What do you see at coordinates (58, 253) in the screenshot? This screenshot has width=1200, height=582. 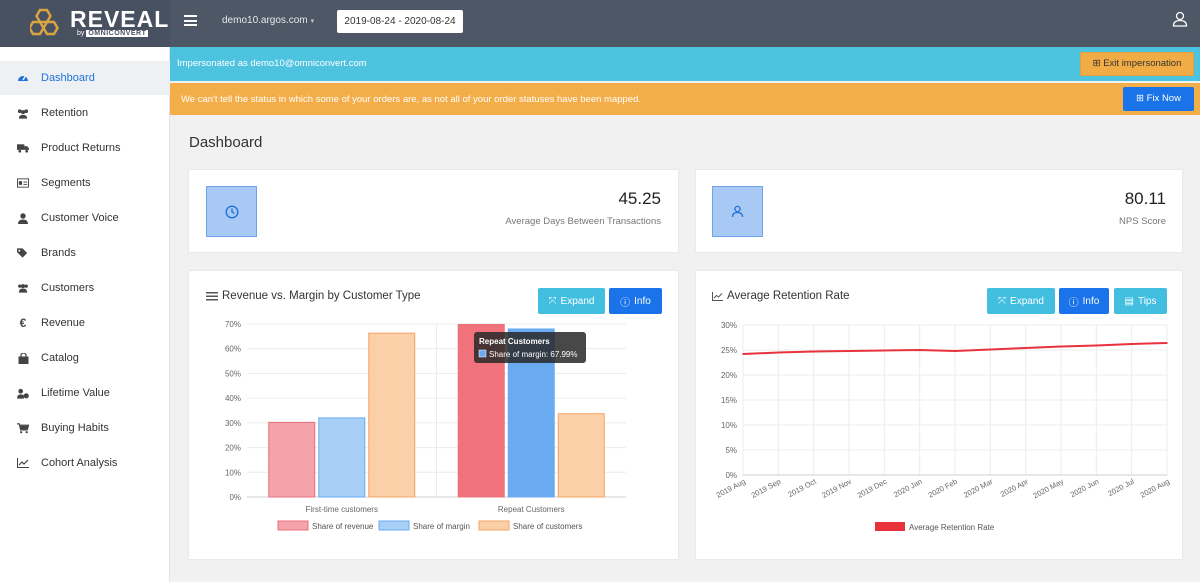 I see `sidebar-item-label: Brands` at bounding box center [58, 253].